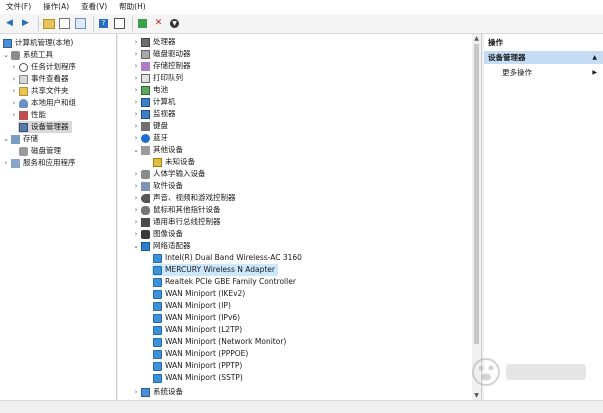 This screenshot has height=413, width=603. What do you see at coordinates (176, 210) in the screenshot?
I see `device-category-mice: › 鼠标和其他指针设备` at bounding box center [176, 210].